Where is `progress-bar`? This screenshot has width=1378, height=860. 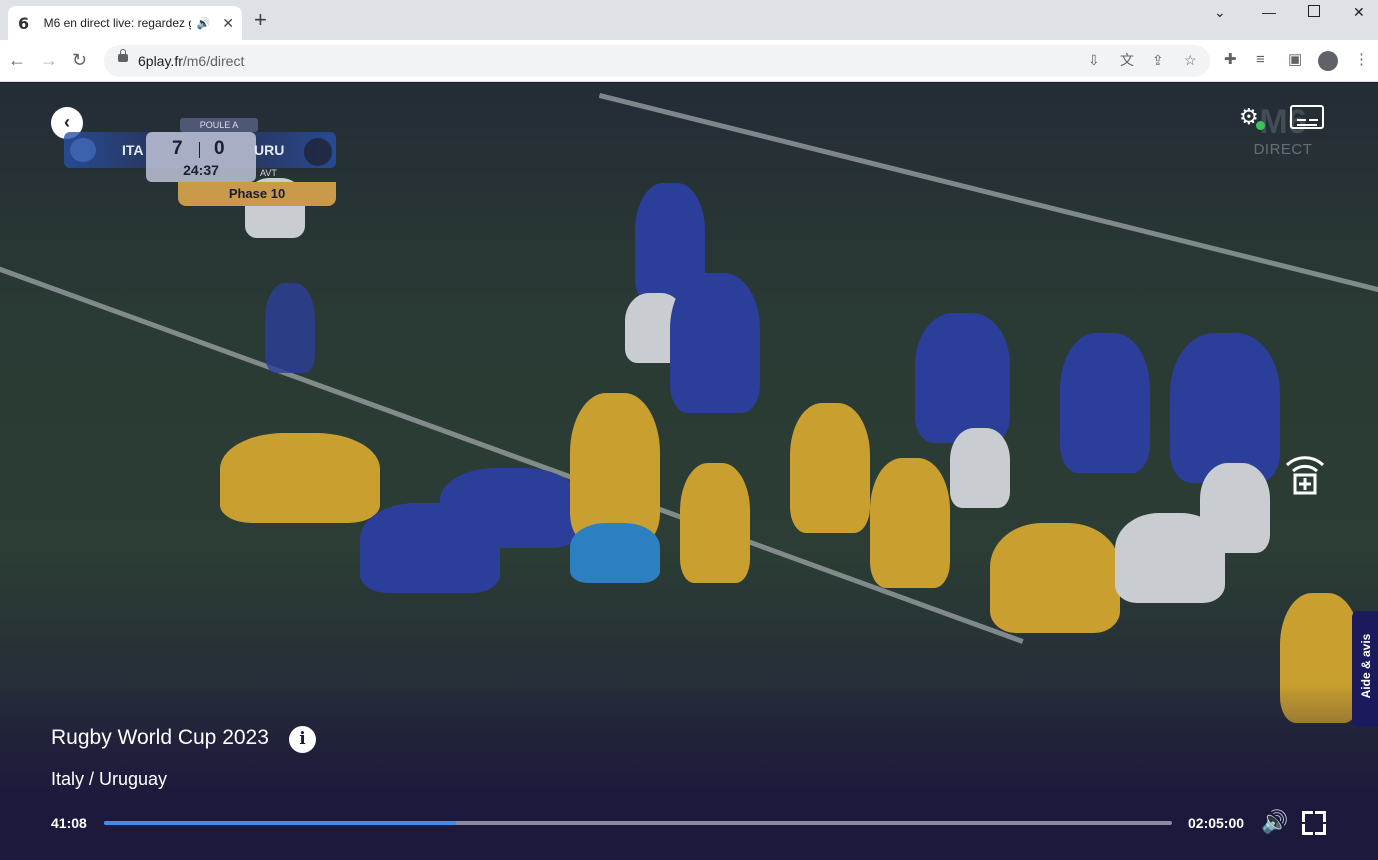 progress-bar is located at coordinates (638, 823).